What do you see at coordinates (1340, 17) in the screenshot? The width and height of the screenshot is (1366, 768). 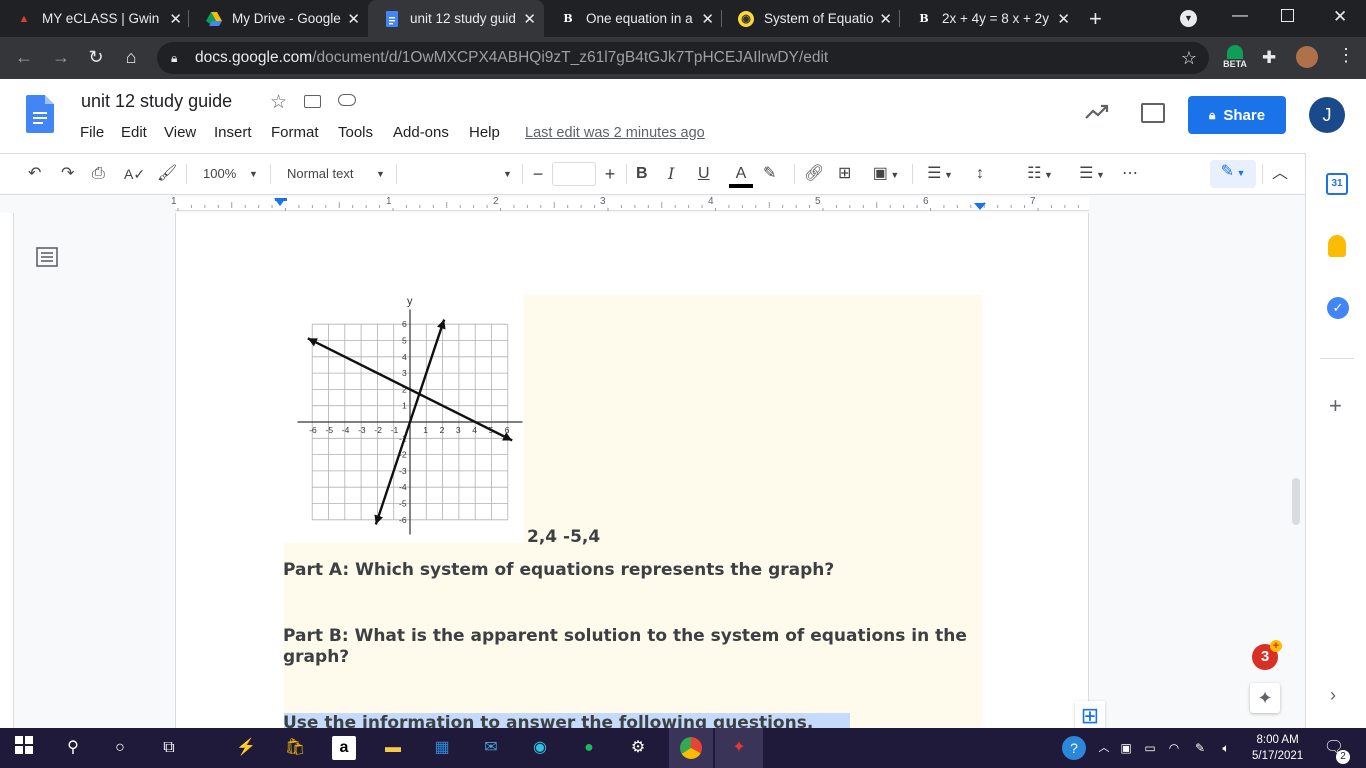 I see `window-close-icon: ✕` at bounding box center [1340, 17].